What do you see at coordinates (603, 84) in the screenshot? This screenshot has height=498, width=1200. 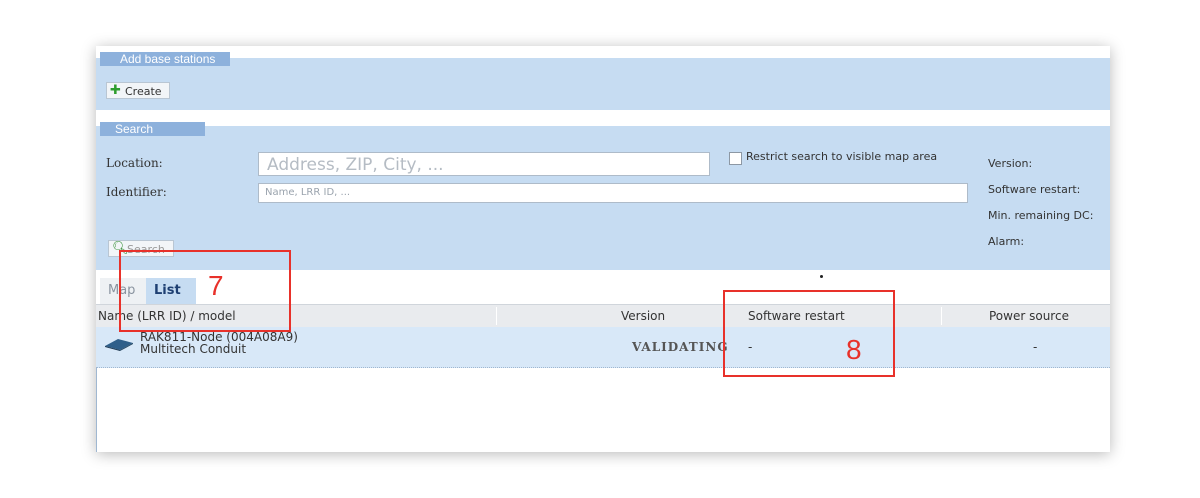 I see `add-base-stations-section` at bounding box center [603, 84].